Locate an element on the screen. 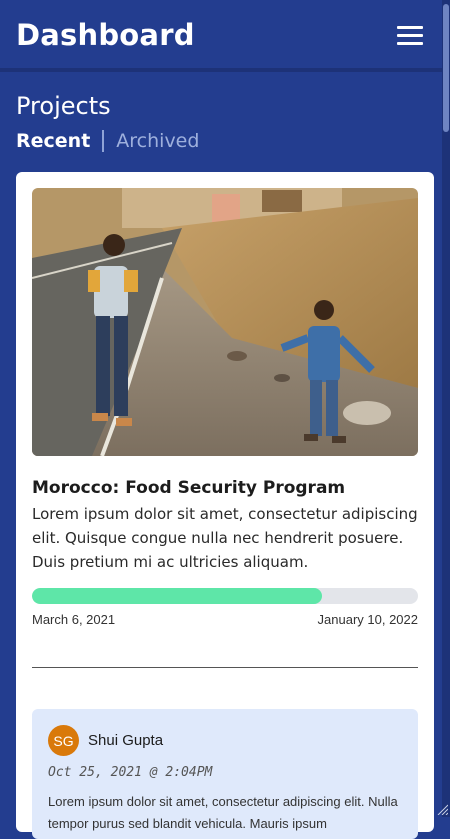 The image size is (450, 839). tab-divider is located at coordinates (103, 141).